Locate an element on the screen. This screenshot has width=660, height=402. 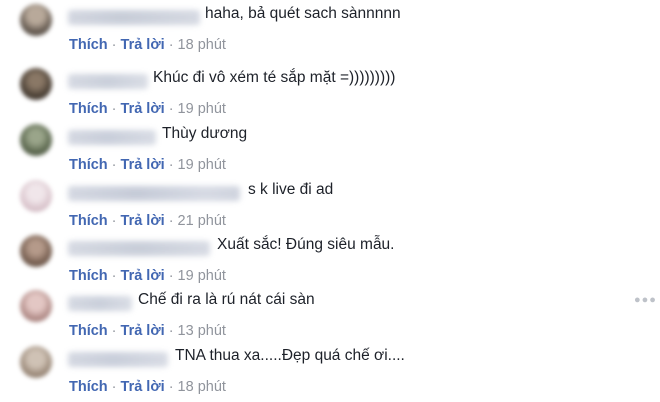
more-options-icon: ●●● is located at coordinates (645, 300).